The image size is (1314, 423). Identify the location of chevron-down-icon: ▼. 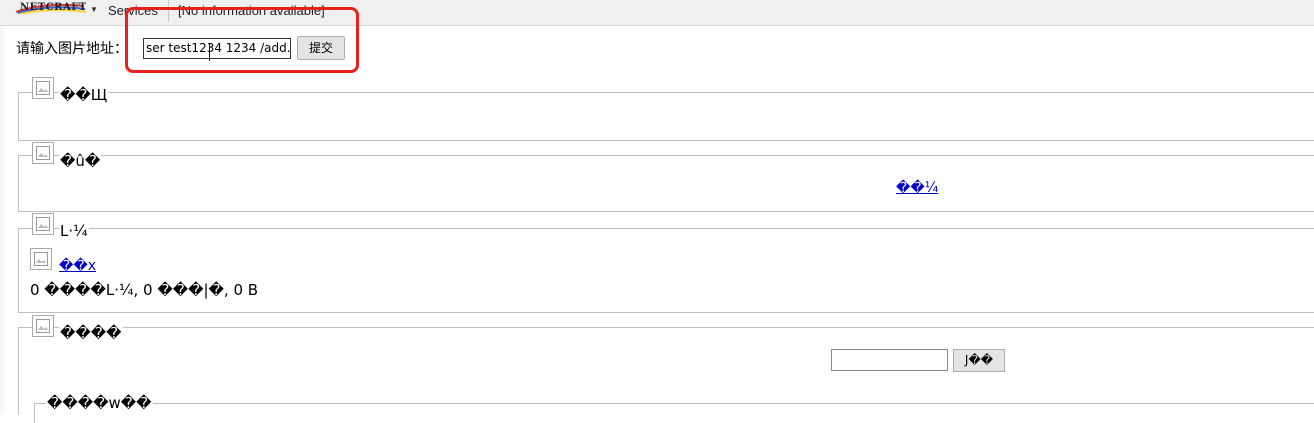
(94, 9).